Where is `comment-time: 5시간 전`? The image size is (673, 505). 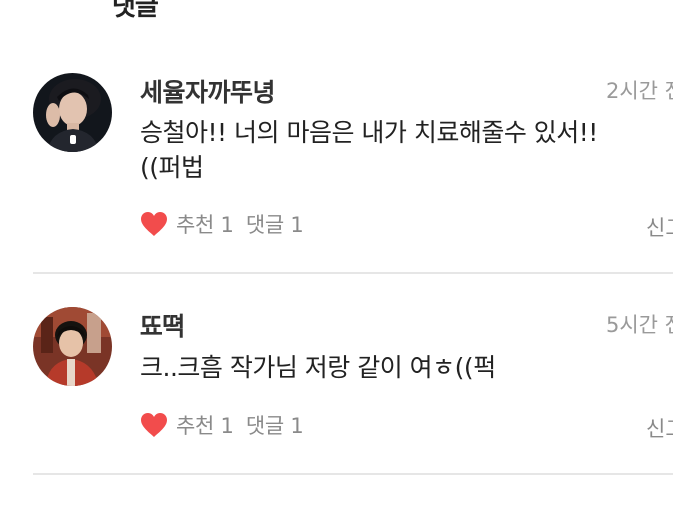 comment-time: 5시간 전 is located at coordinates (639, 325).